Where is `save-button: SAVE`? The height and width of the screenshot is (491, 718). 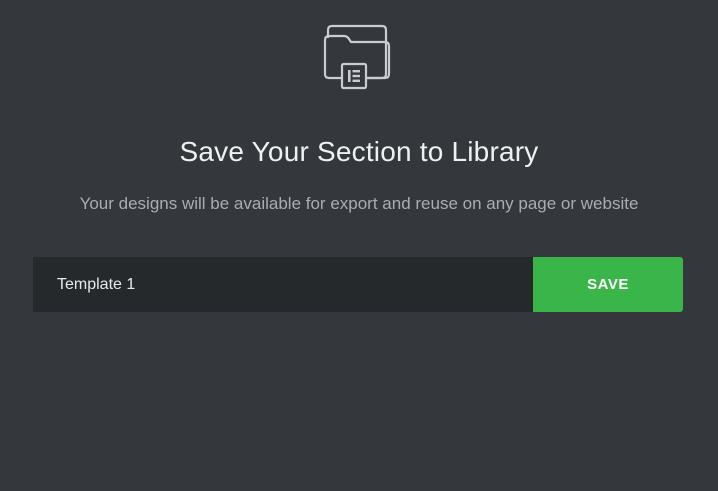 save-button: SAVE is located at coordinates (608, 284).